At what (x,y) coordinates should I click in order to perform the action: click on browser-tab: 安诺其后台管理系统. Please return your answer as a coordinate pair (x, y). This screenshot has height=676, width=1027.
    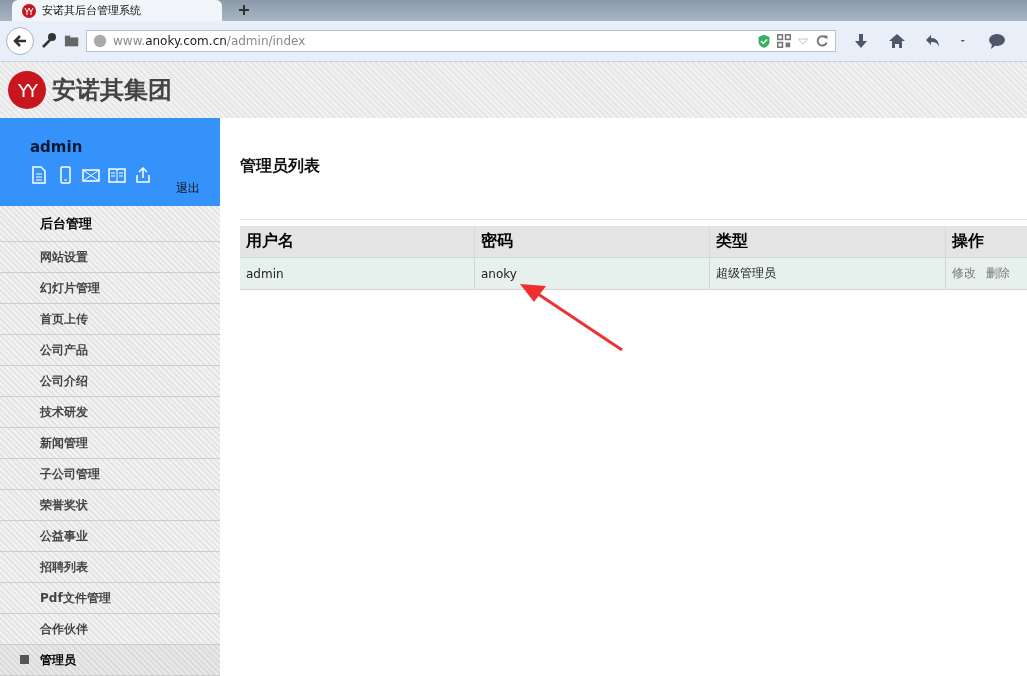
    Looking at the image, I should click on (117, 10).